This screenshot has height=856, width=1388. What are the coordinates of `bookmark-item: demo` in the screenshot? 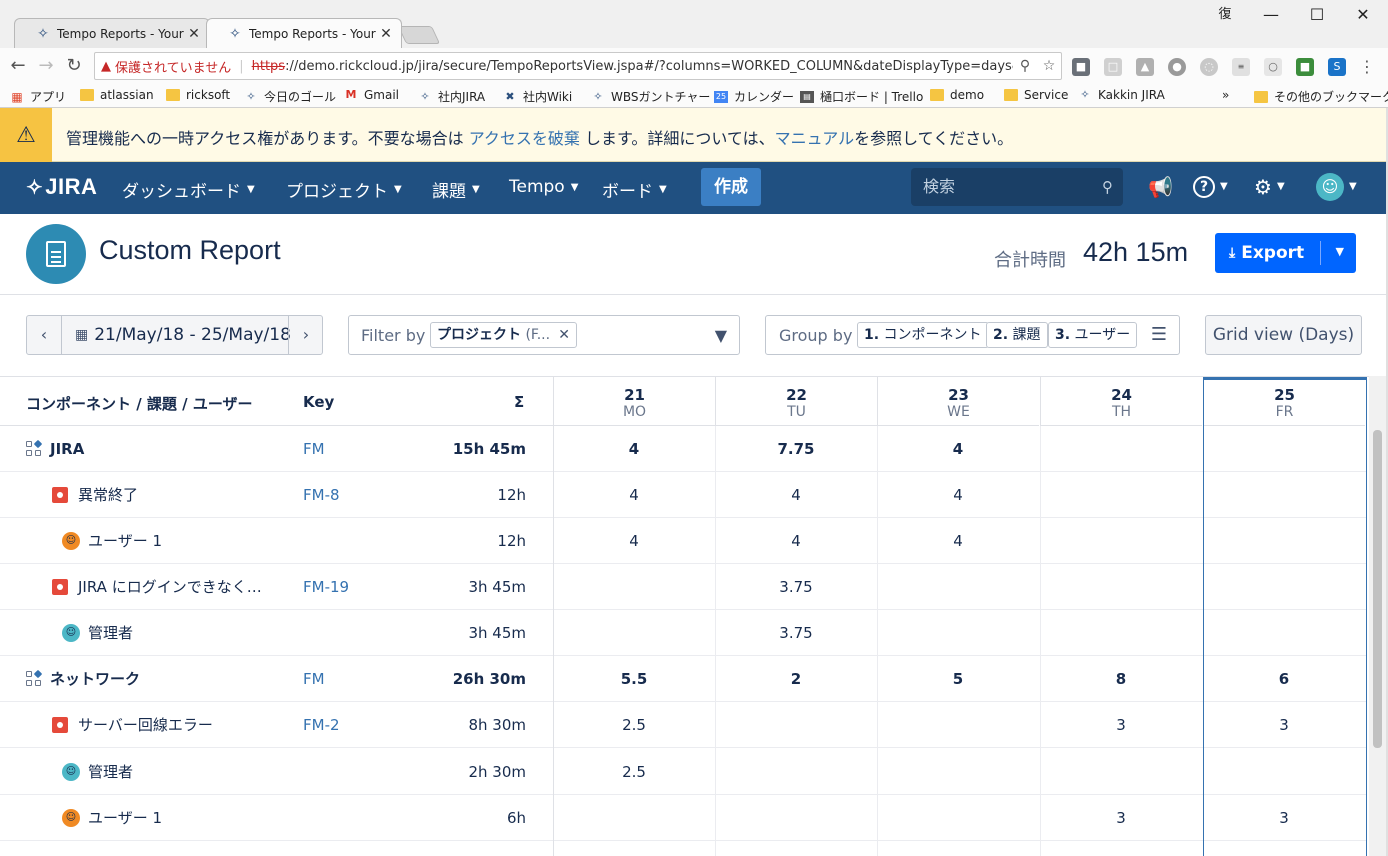 It's located at (957, 95).